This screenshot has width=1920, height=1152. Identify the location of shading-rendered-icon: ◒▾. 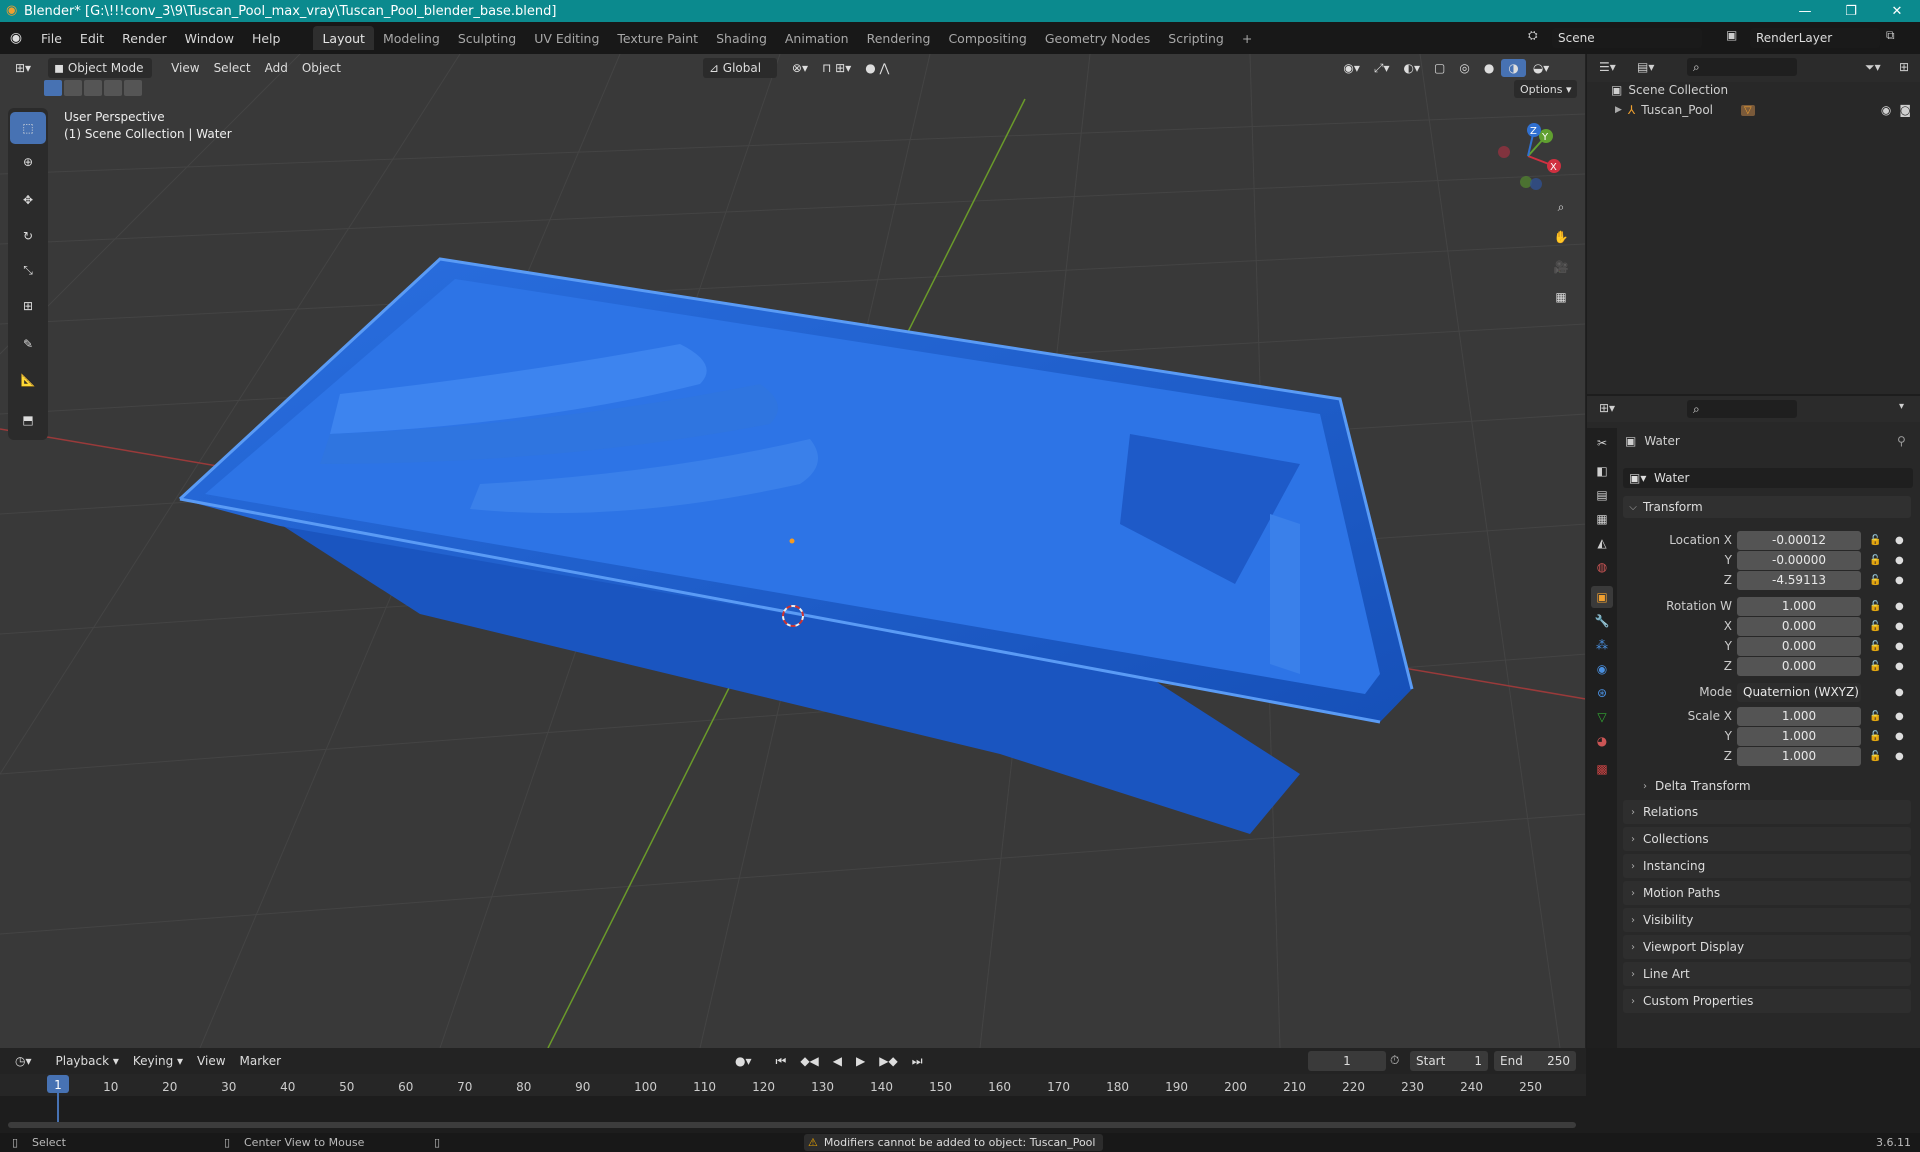
(1541, 68).